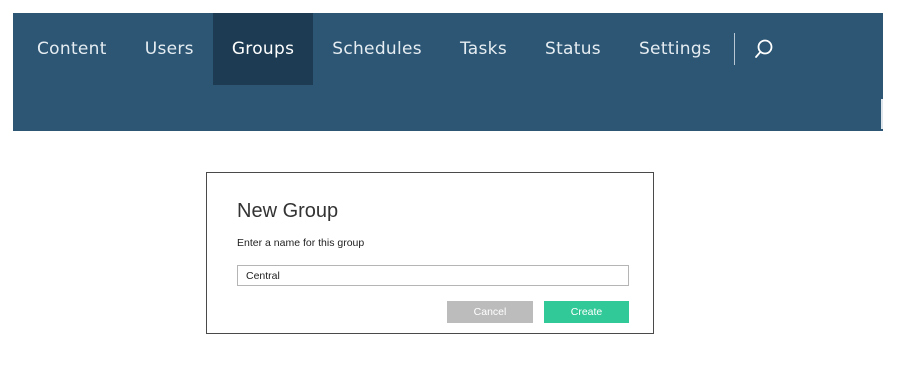  Describe the element at coordinates (288, 211) in the screenshot. I see `dialog-title: New Group` at that location.